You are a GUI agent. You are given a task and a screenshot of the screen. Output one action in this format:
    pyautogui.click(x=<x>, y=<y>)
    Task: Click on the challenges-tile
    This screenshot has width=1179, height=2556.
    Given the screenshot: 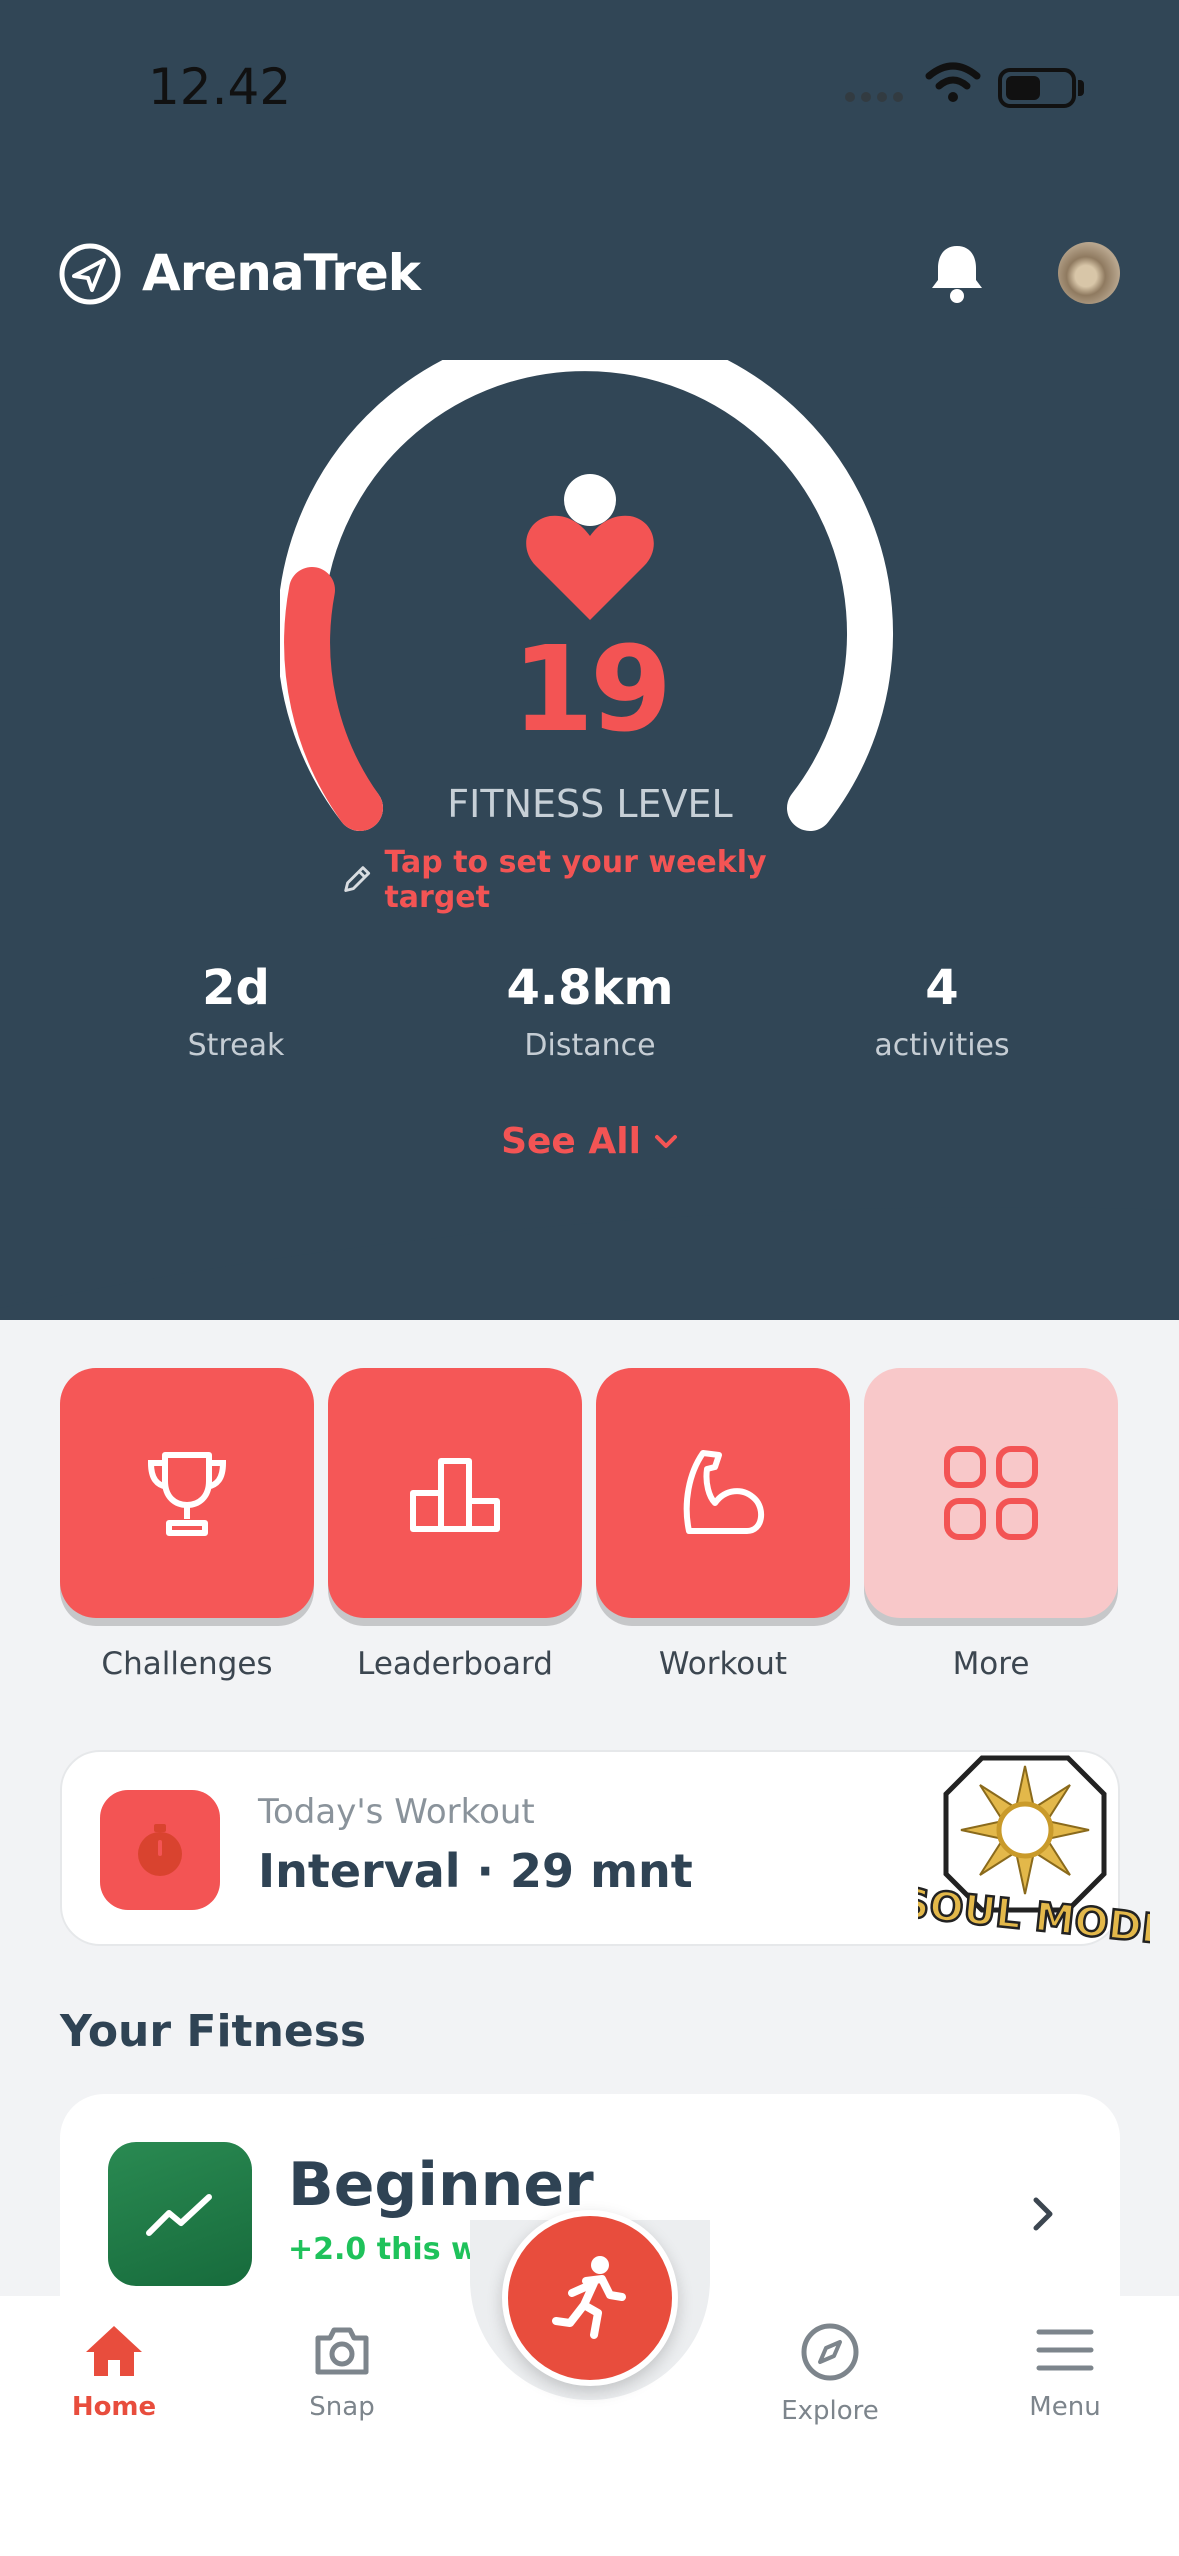 What is the action you would take?
    pyautogui.click(x=187, y=1493)
    